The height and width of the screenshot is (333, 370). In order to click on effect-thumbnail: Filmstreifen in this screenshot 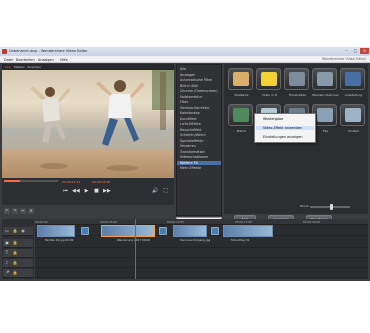, I will do `click(296, 82)`.